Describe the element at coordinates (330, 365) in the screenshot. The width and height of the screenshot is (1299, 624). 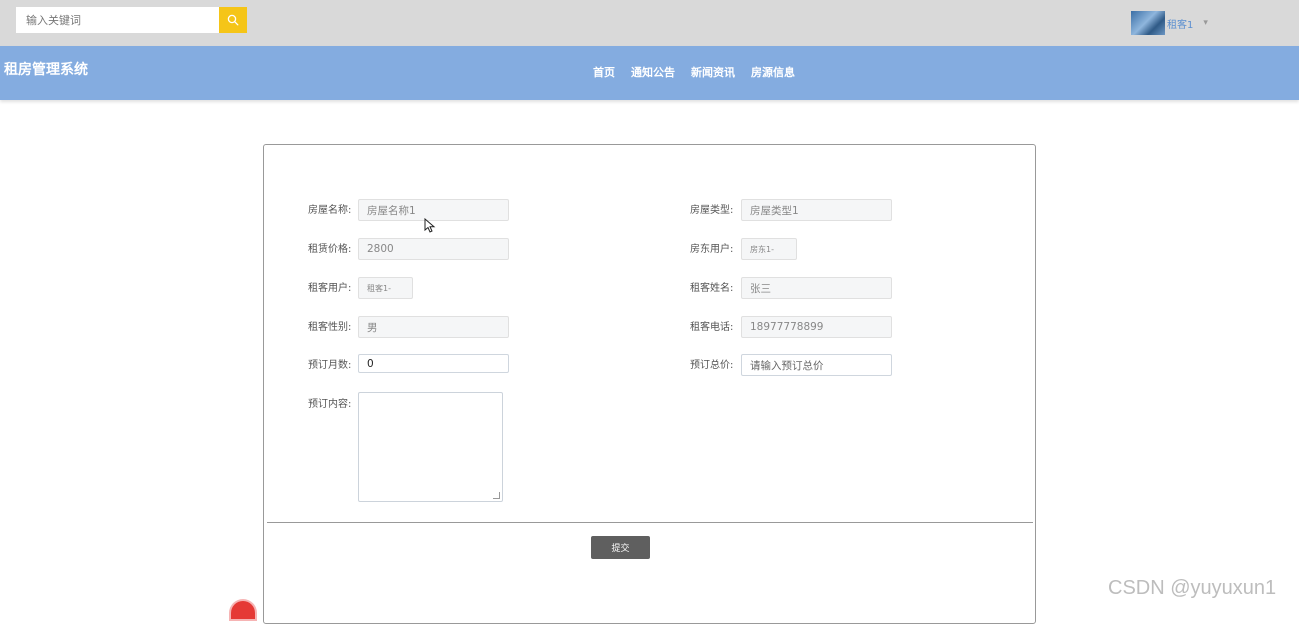
I see `months-label: 预订月数:` at that location.